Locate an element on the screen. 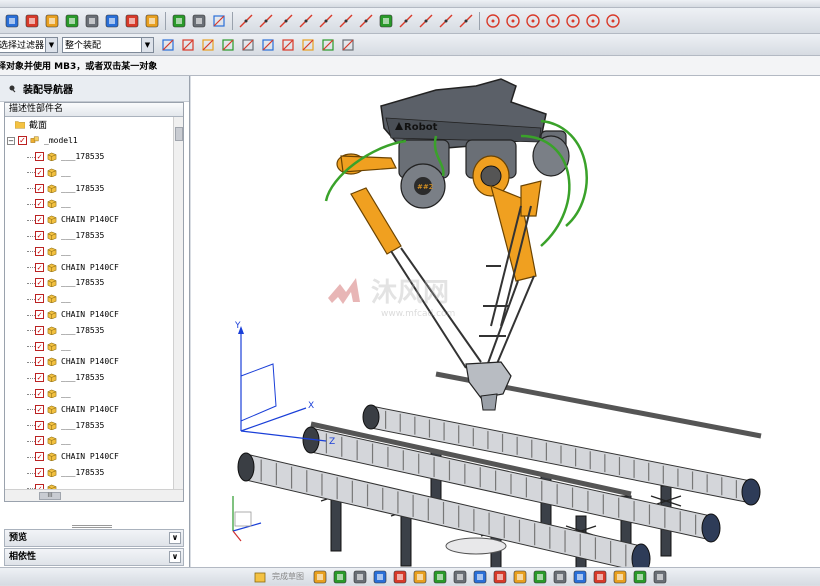 The image size is (820, 586). sketch-poly-icon is located at coordinates (440, 577).